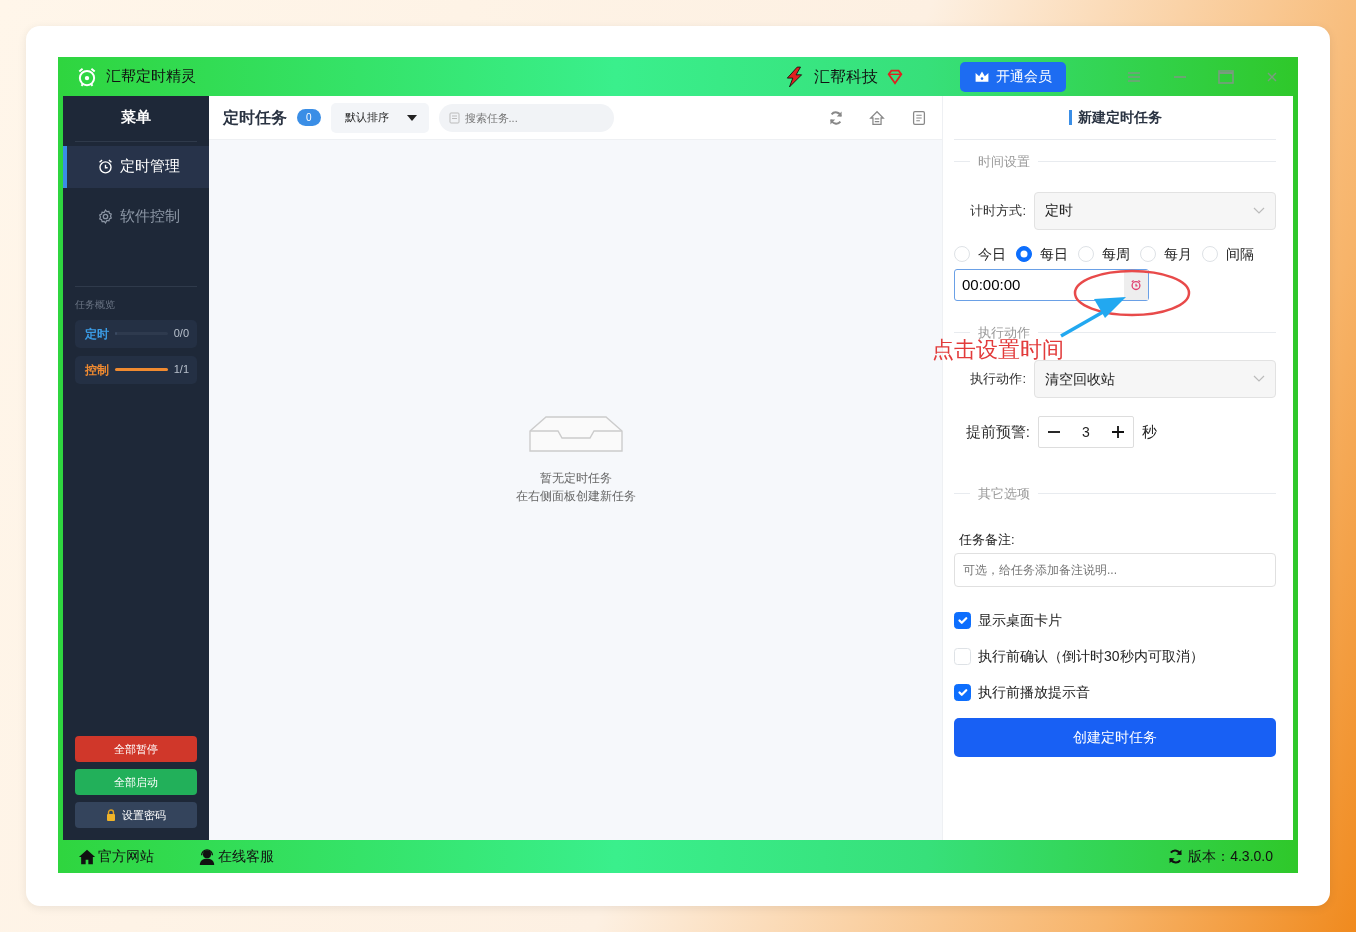 This screenshot has width=1356, height=932. What do you see at coordinates (1115, 117) in the screenshot?
I see `form-title: 新建定时任务` at bounding box center [1115, 117].